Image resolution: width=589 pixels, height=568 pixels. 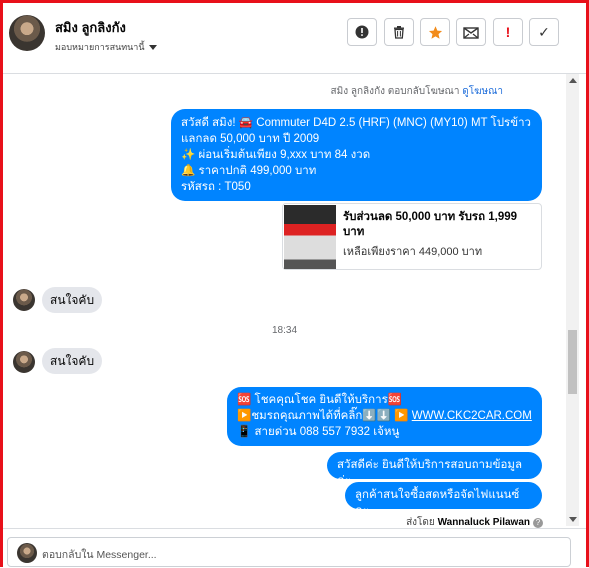 I want to click on exclamation-icon: !, so click(x=508, y=32).